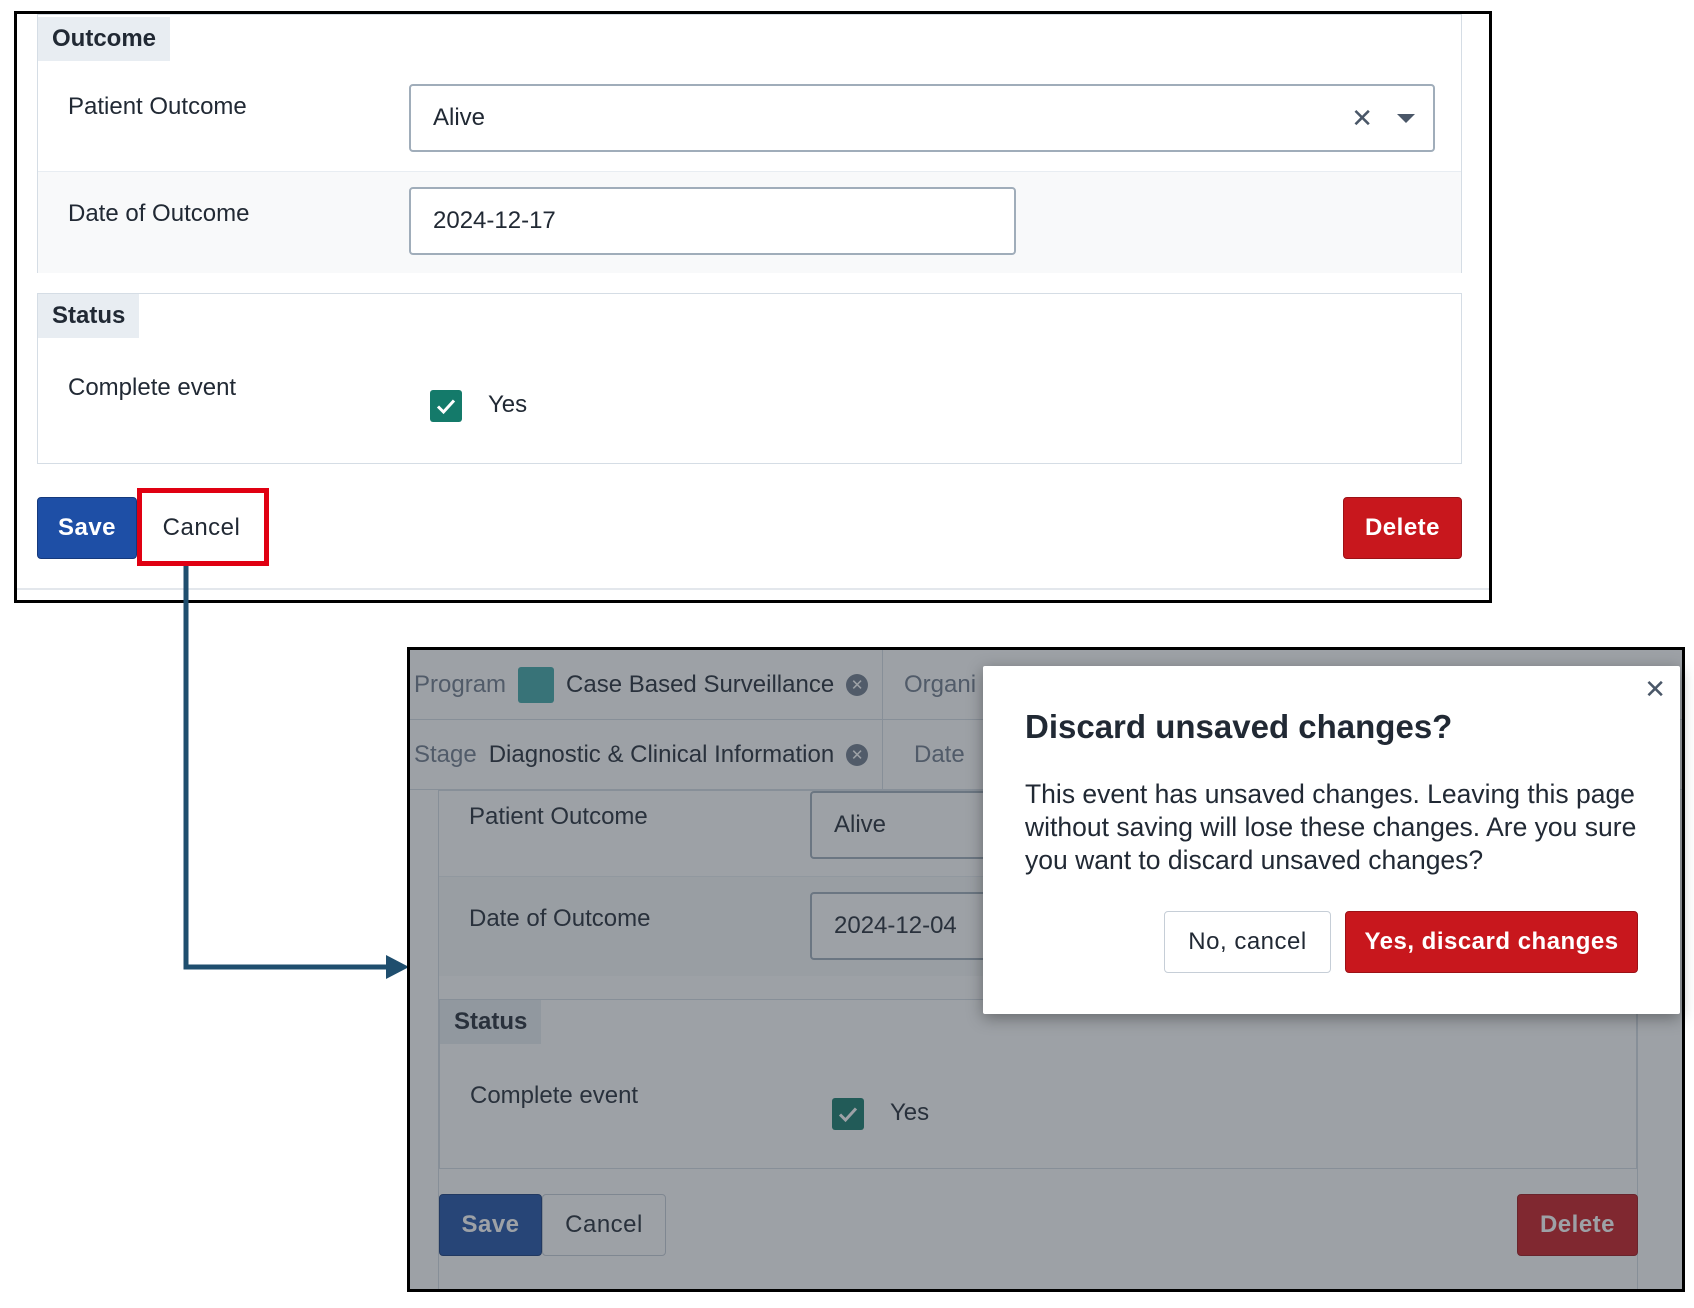  I want to click on no-cancel-button: No, cancel, so click(1247, 942).